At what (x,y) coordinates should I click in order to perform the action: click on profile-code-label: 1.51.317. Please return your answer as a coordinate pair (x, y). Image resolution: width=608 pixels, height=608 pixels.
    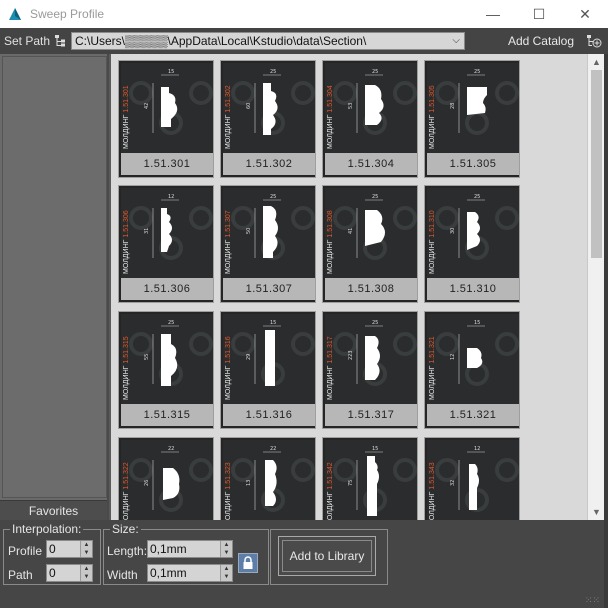
    Looking at the image, I should click on (330, 350).